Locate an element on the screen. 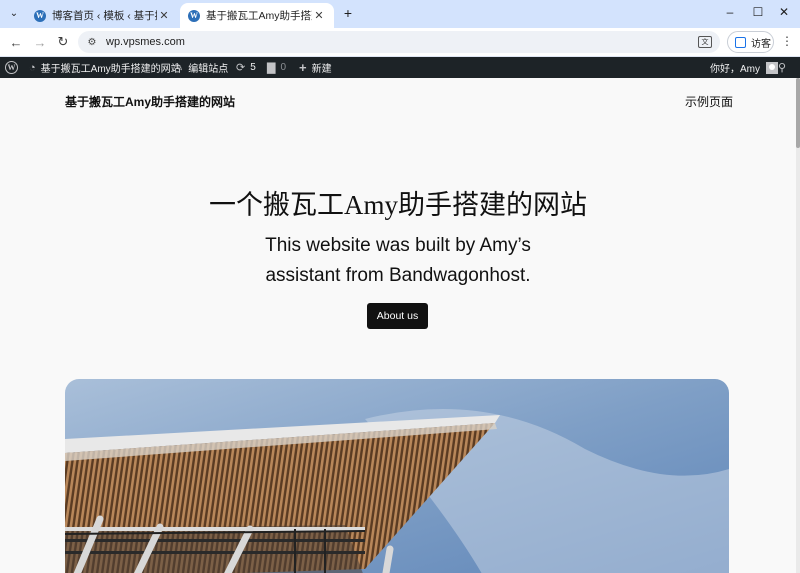 Image resolution: width=800 pixels, height=573 pixels. greeting-text: 你好，Amy is located at coordinates (735, 69).